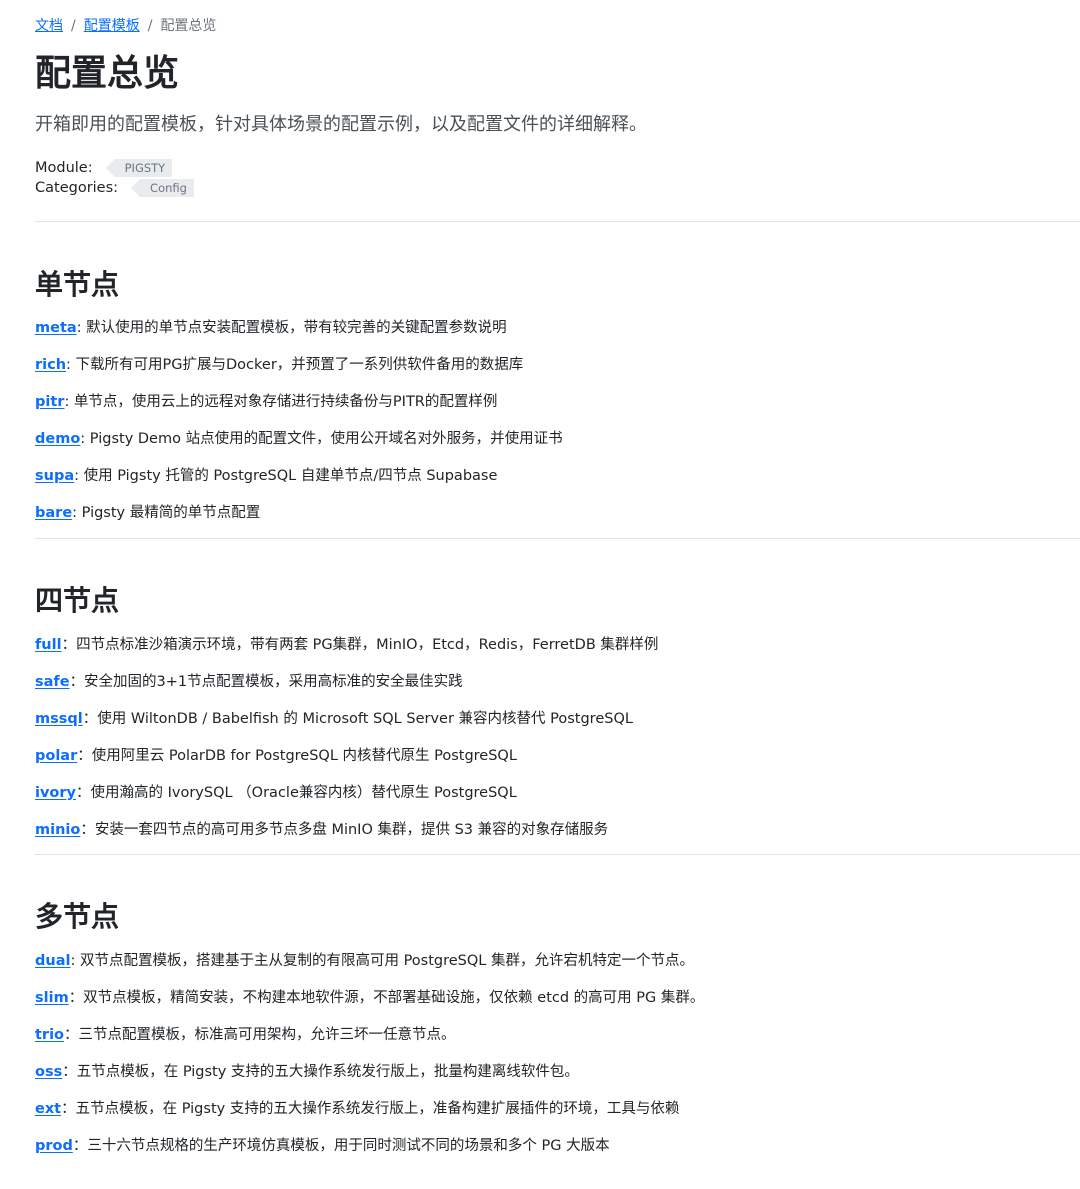 This screenshot has width=1080, height=1189. I want to click on list-item: safe：安全加固的3+1节点配置模板，采用高标准的安全最佳实践, so click(249, 682).